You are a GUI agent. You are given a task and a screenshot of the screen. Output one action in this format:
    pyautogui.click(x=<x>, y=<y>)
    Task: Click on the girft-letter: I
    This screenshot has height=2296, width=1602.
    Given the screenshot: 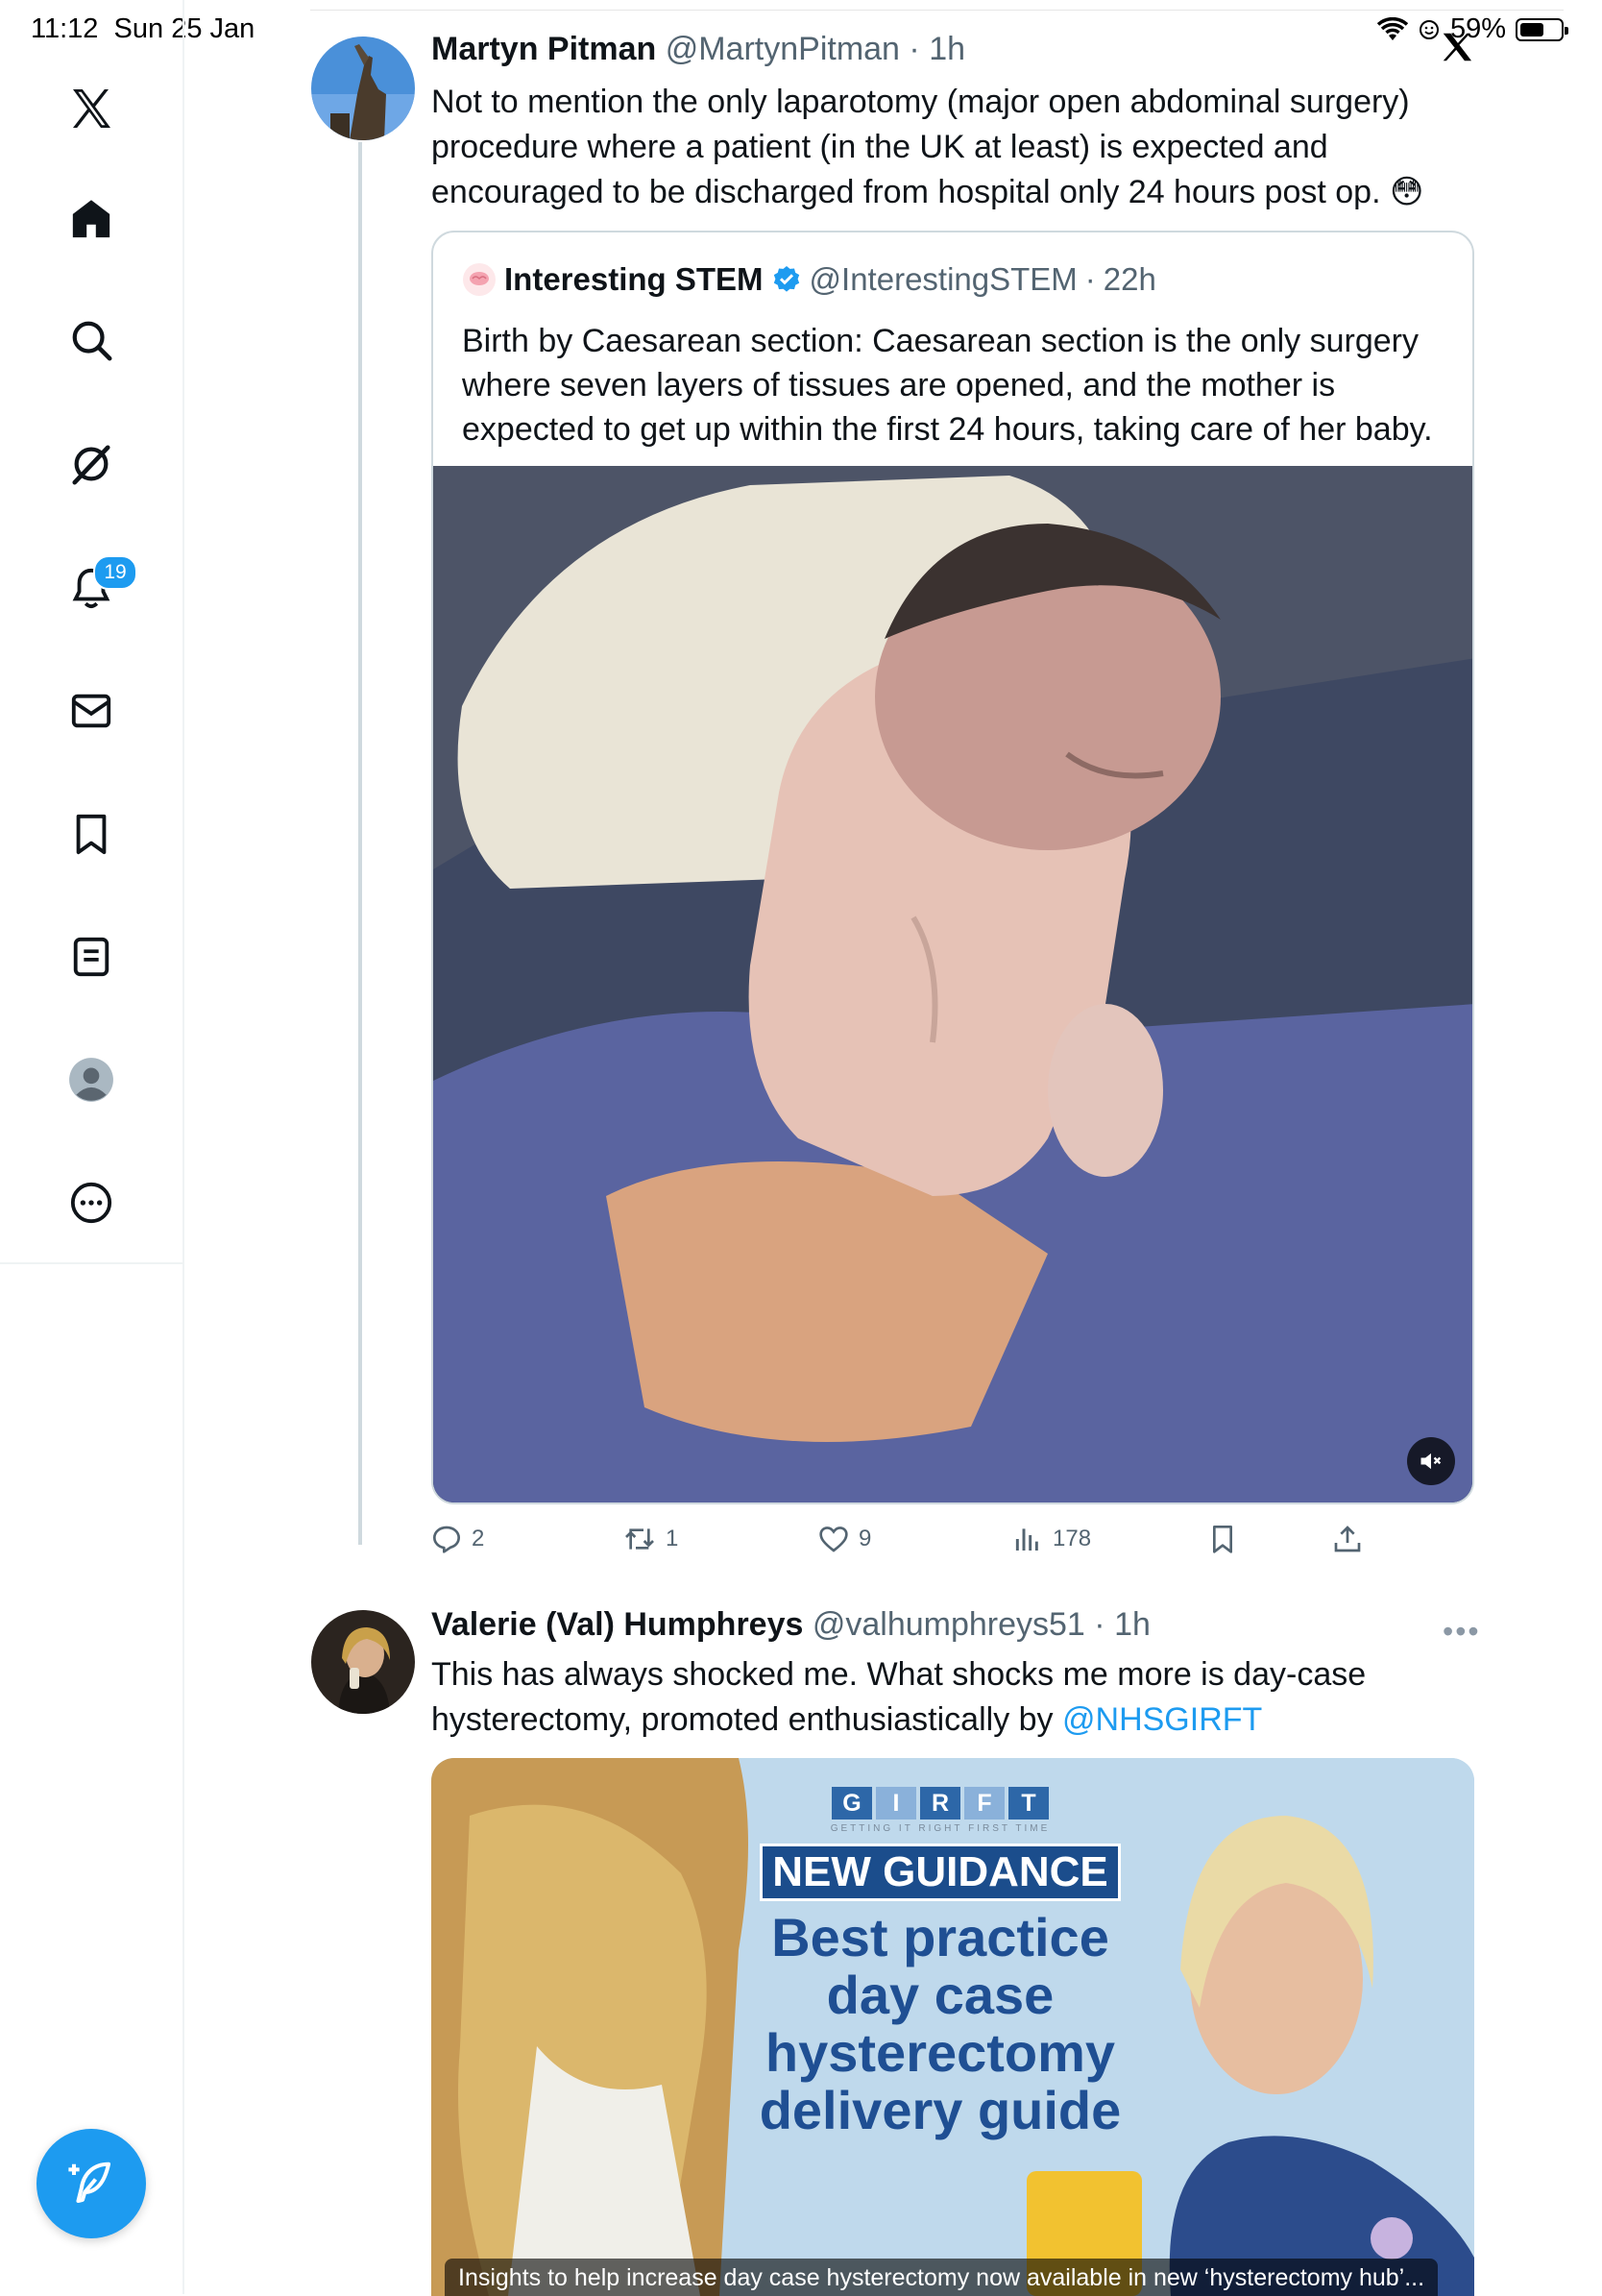 What is the action you would take?
    pyautogui.click(x=896, y=1803)
    